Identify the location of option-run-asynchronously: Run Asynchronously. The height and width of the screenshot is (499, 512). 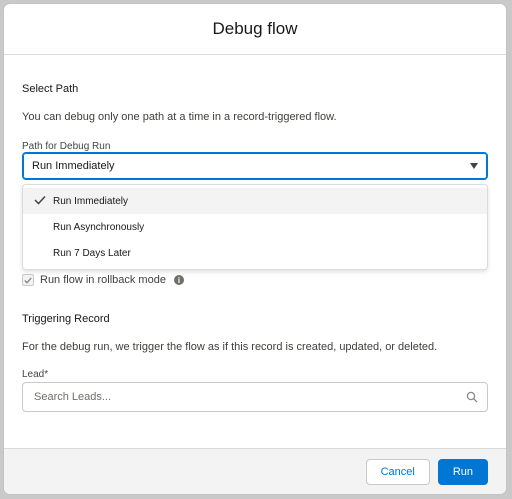
(255, 227).